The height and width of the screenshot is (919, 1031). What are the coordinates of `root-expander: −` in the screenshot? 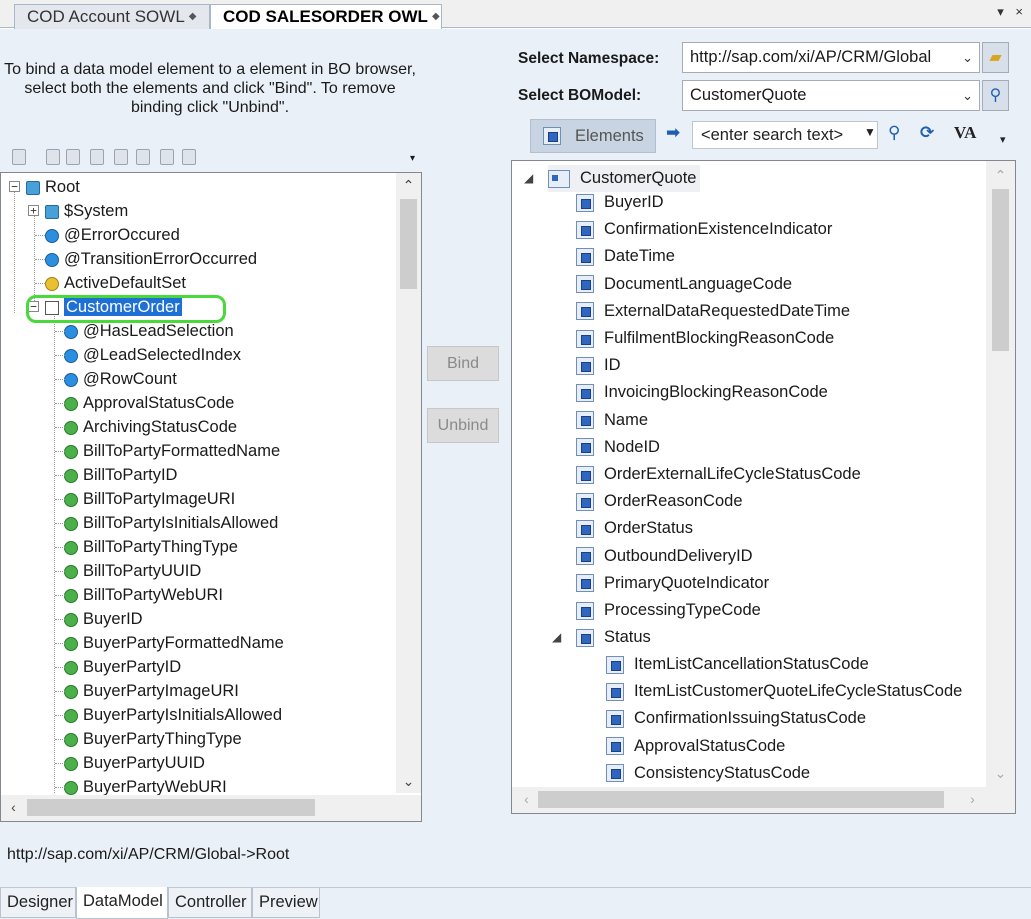 It's located at (14, 186).